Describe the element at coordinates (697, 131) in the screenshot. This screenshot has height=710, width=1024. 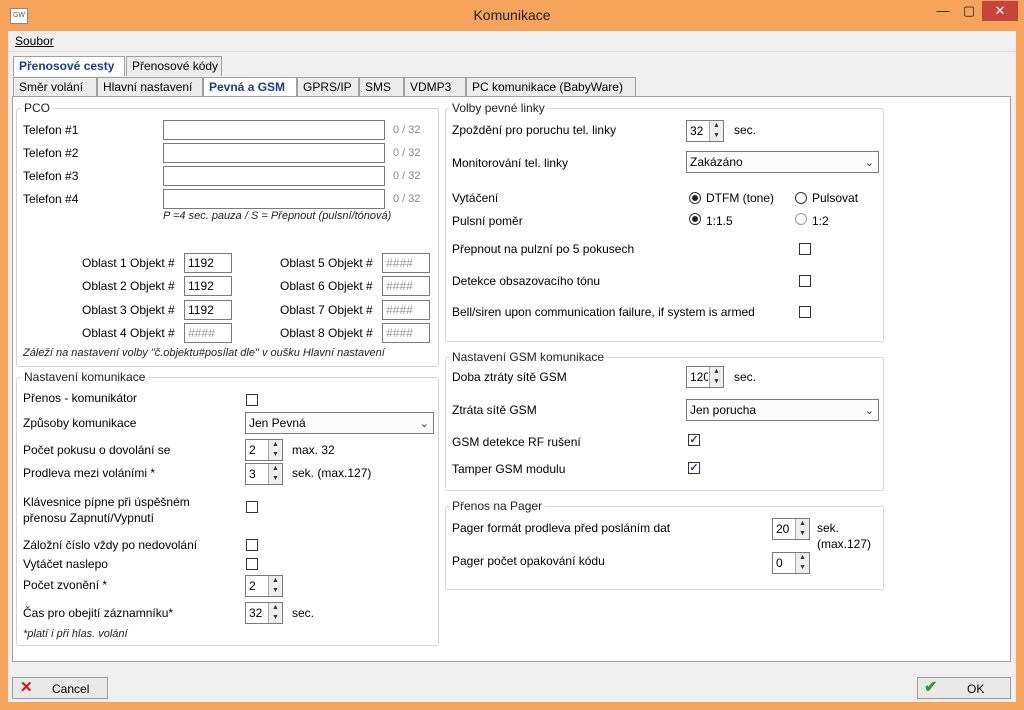
I see `zpozdeni-value: 32` at that location.